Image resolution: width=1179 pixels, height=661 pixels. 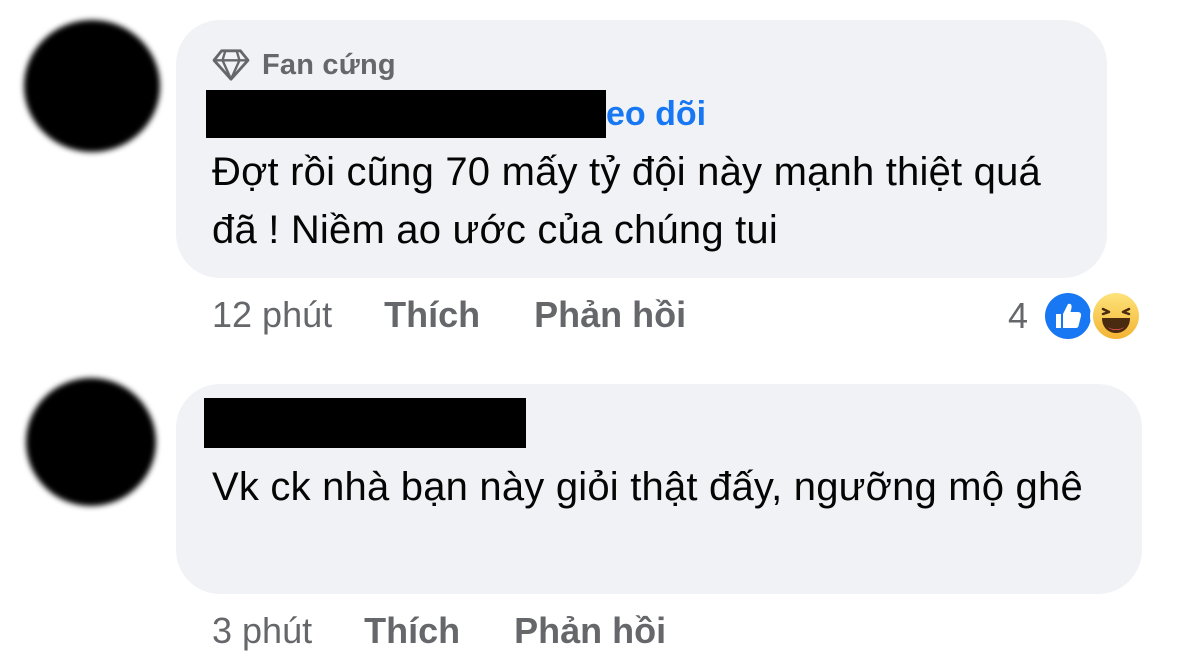 I want to click on reaction-summary: 4, so click(x=1075, y=316).